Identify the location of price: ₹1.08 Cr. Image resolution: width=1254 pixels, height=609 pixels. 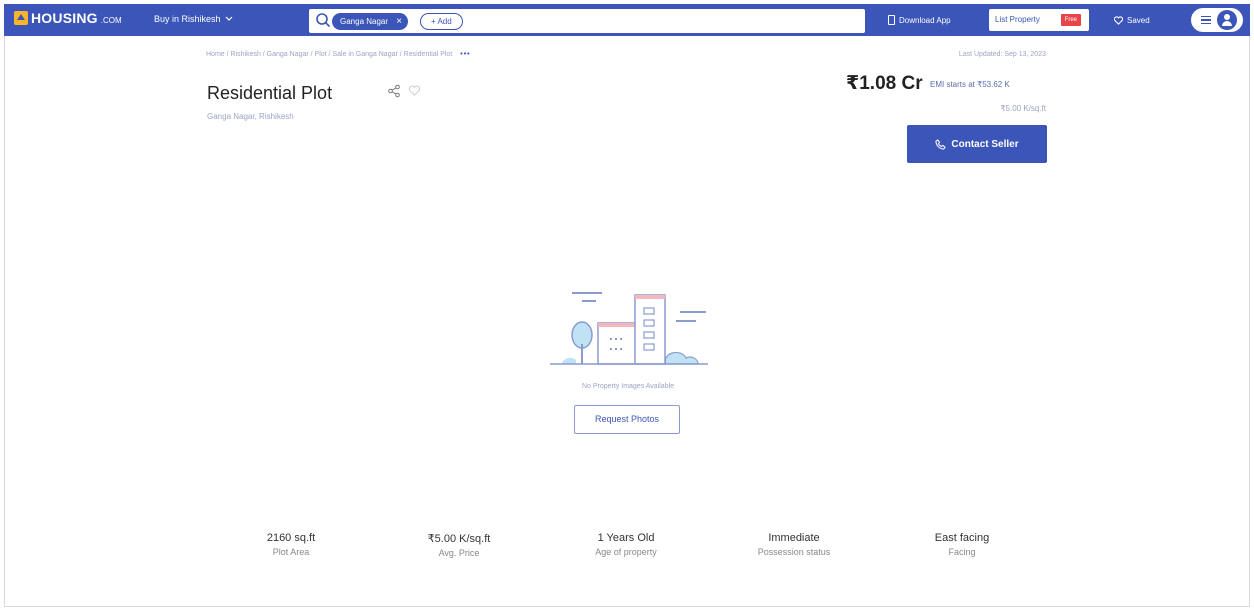
(884, 83).